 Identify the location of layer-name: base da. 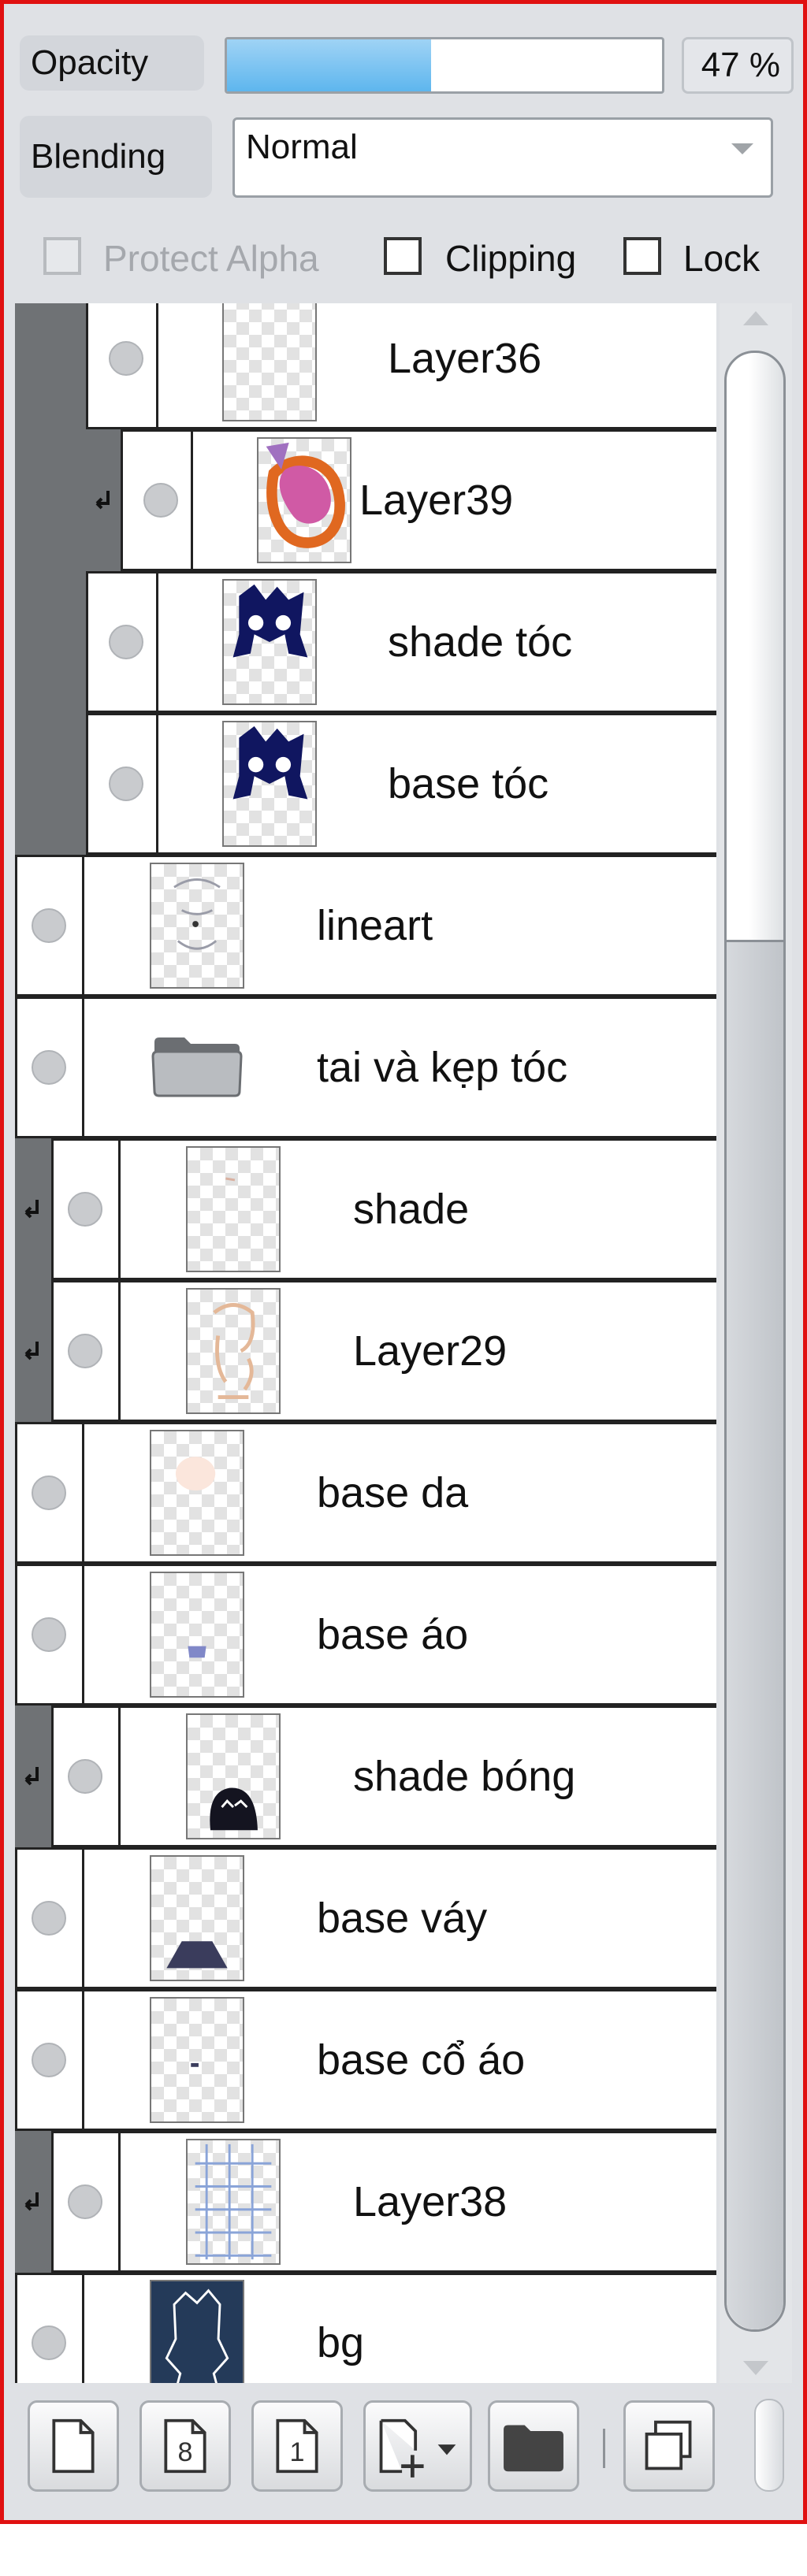
(393, 1492).